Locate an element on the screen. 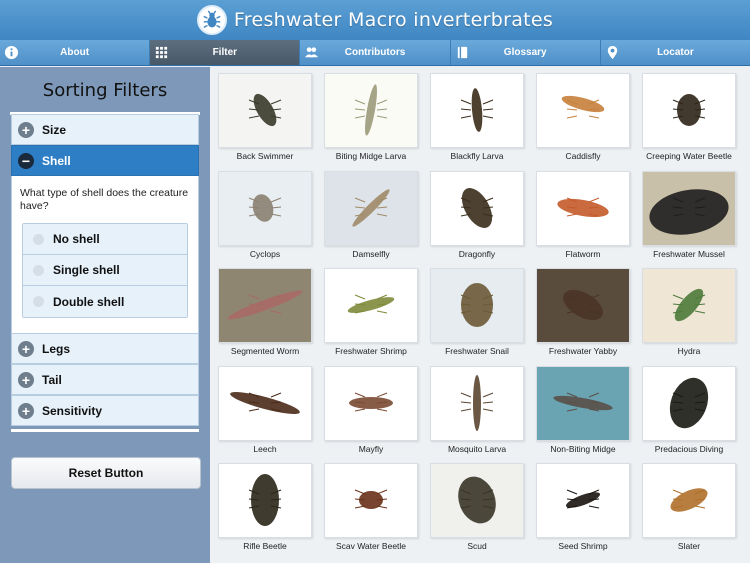 Image resolution: width=750 pixels, height=563 pixels. creature-card: Rifle Beetle is located at coordinates (265, 512).